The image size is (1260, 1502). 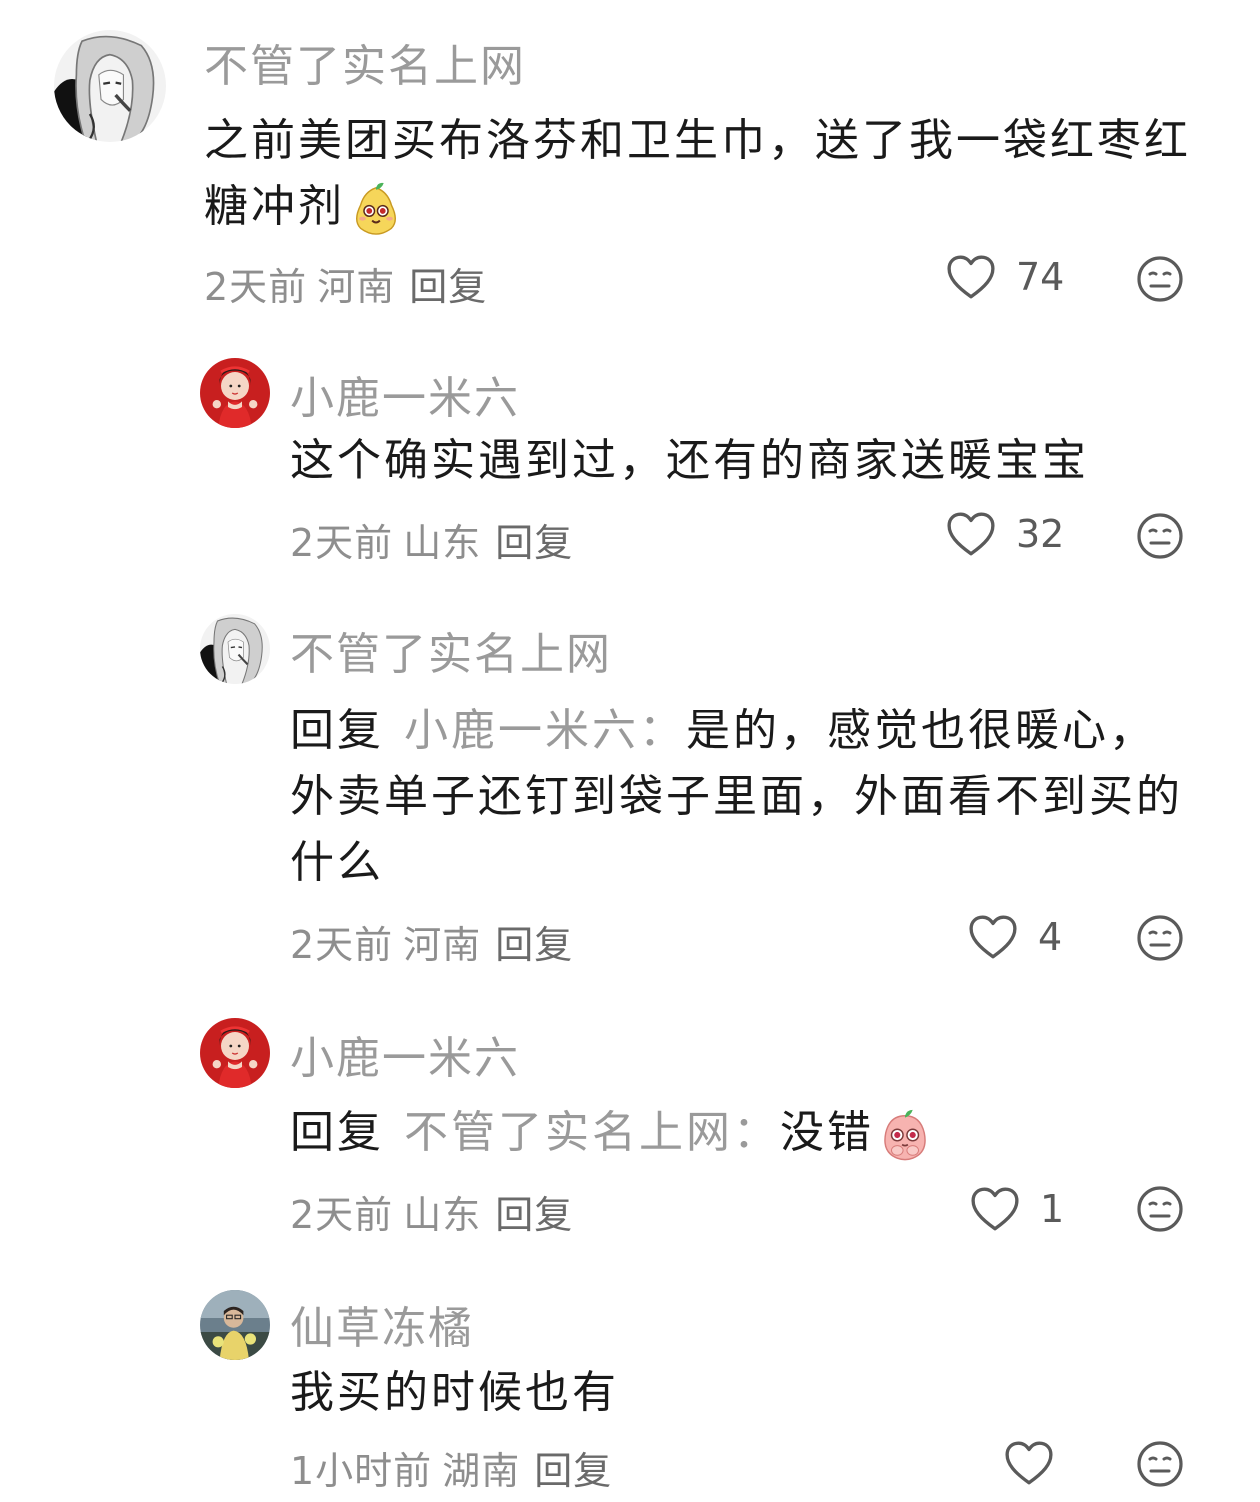 I want to click on comment-text: 回复 不管了实名上网：没错, so click(x=740, y=1133).